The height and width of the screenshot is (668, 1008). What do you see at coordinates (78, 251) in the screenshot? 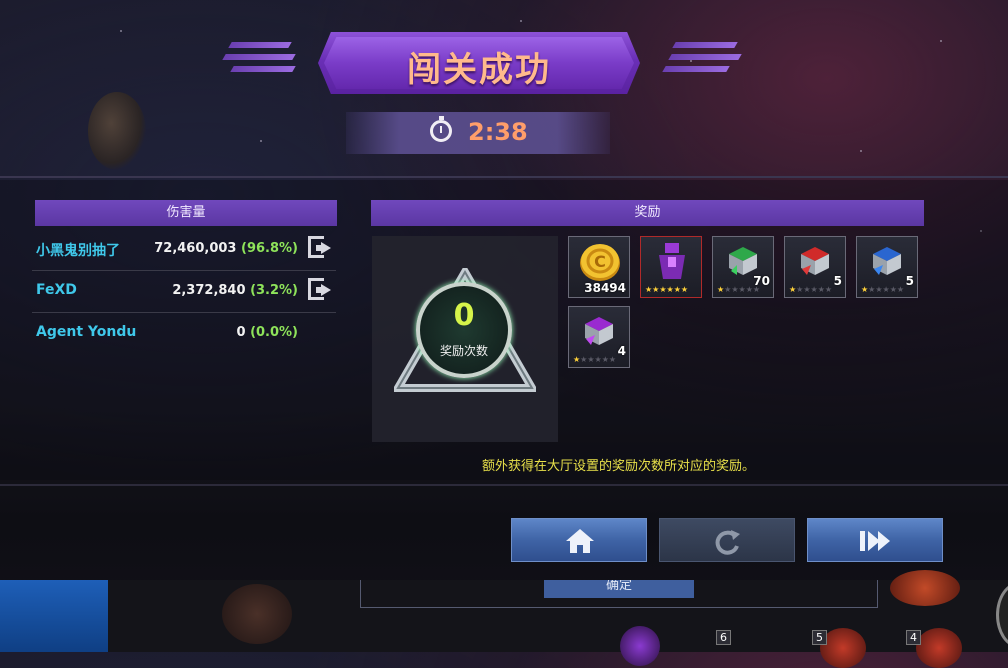
I see `player-name: 小黑鬼别抽了` at bounding box center [78, 251].